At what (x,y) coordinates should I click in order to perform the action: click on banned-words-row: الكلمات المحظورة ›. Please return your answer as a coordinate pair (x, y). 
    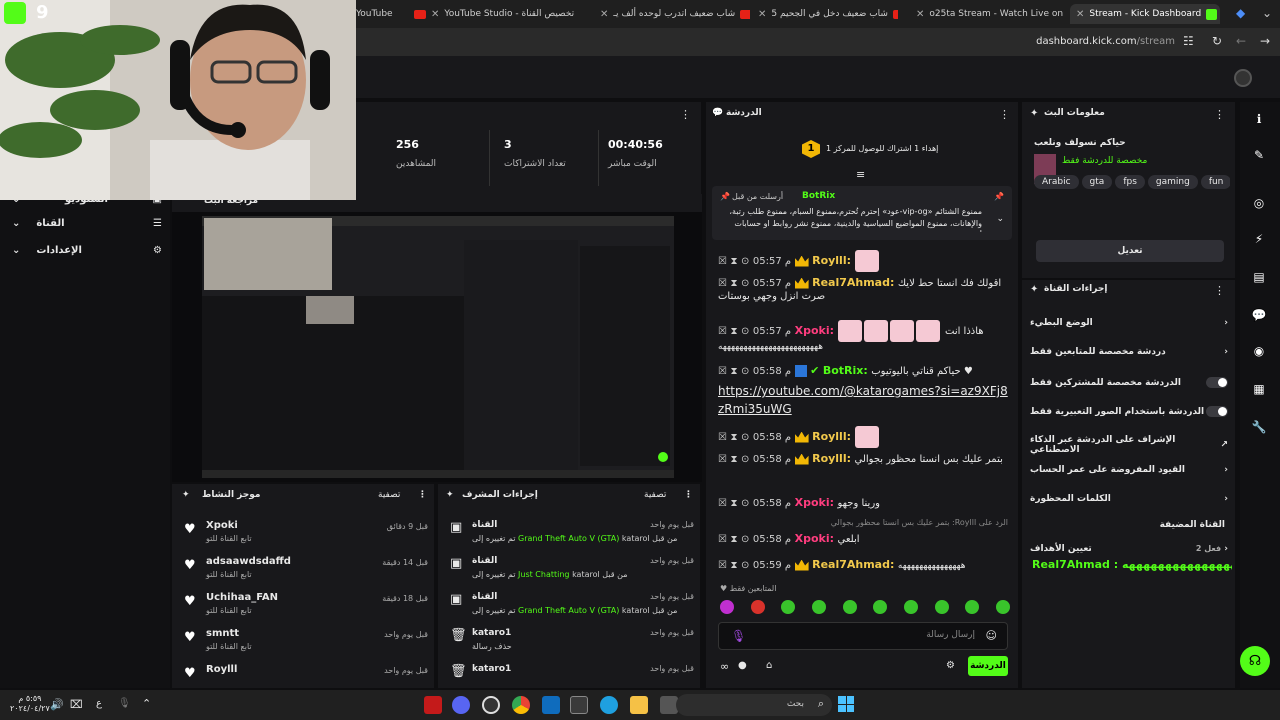
    Looking at the image, I should click on (1129, 499).